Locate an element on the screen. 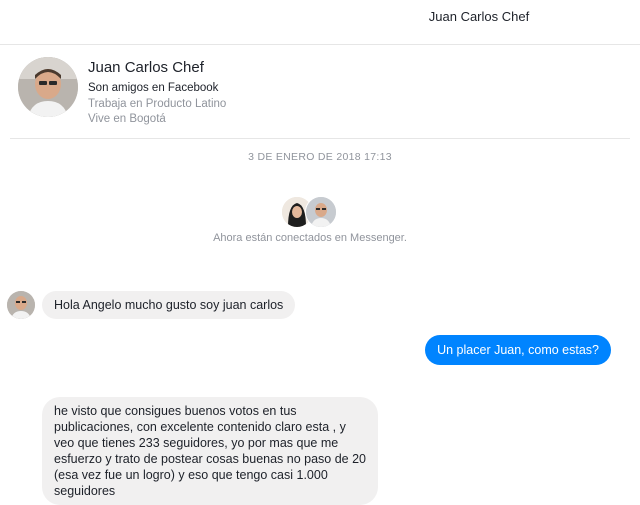  conversation-title: Juan Carlos Chef is located at coordinates (320, 16).